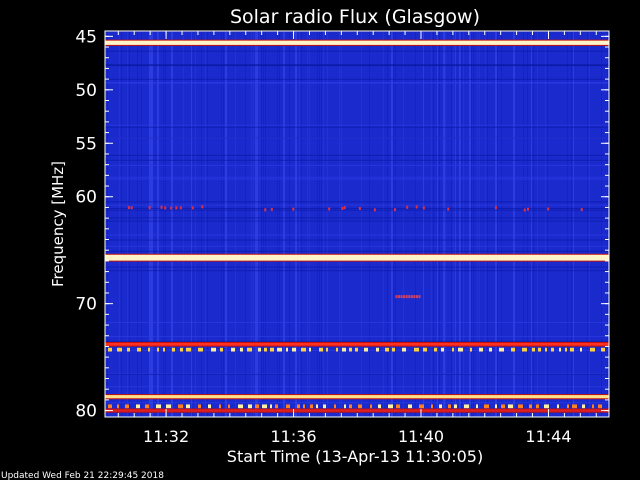 Image resolution: width=640 pixels, height=480 pixels. Describe the element at coordinates (355, 17) in the screenshot. I see `chart-title: Solar radio Flux (Glasgow)` at that location.